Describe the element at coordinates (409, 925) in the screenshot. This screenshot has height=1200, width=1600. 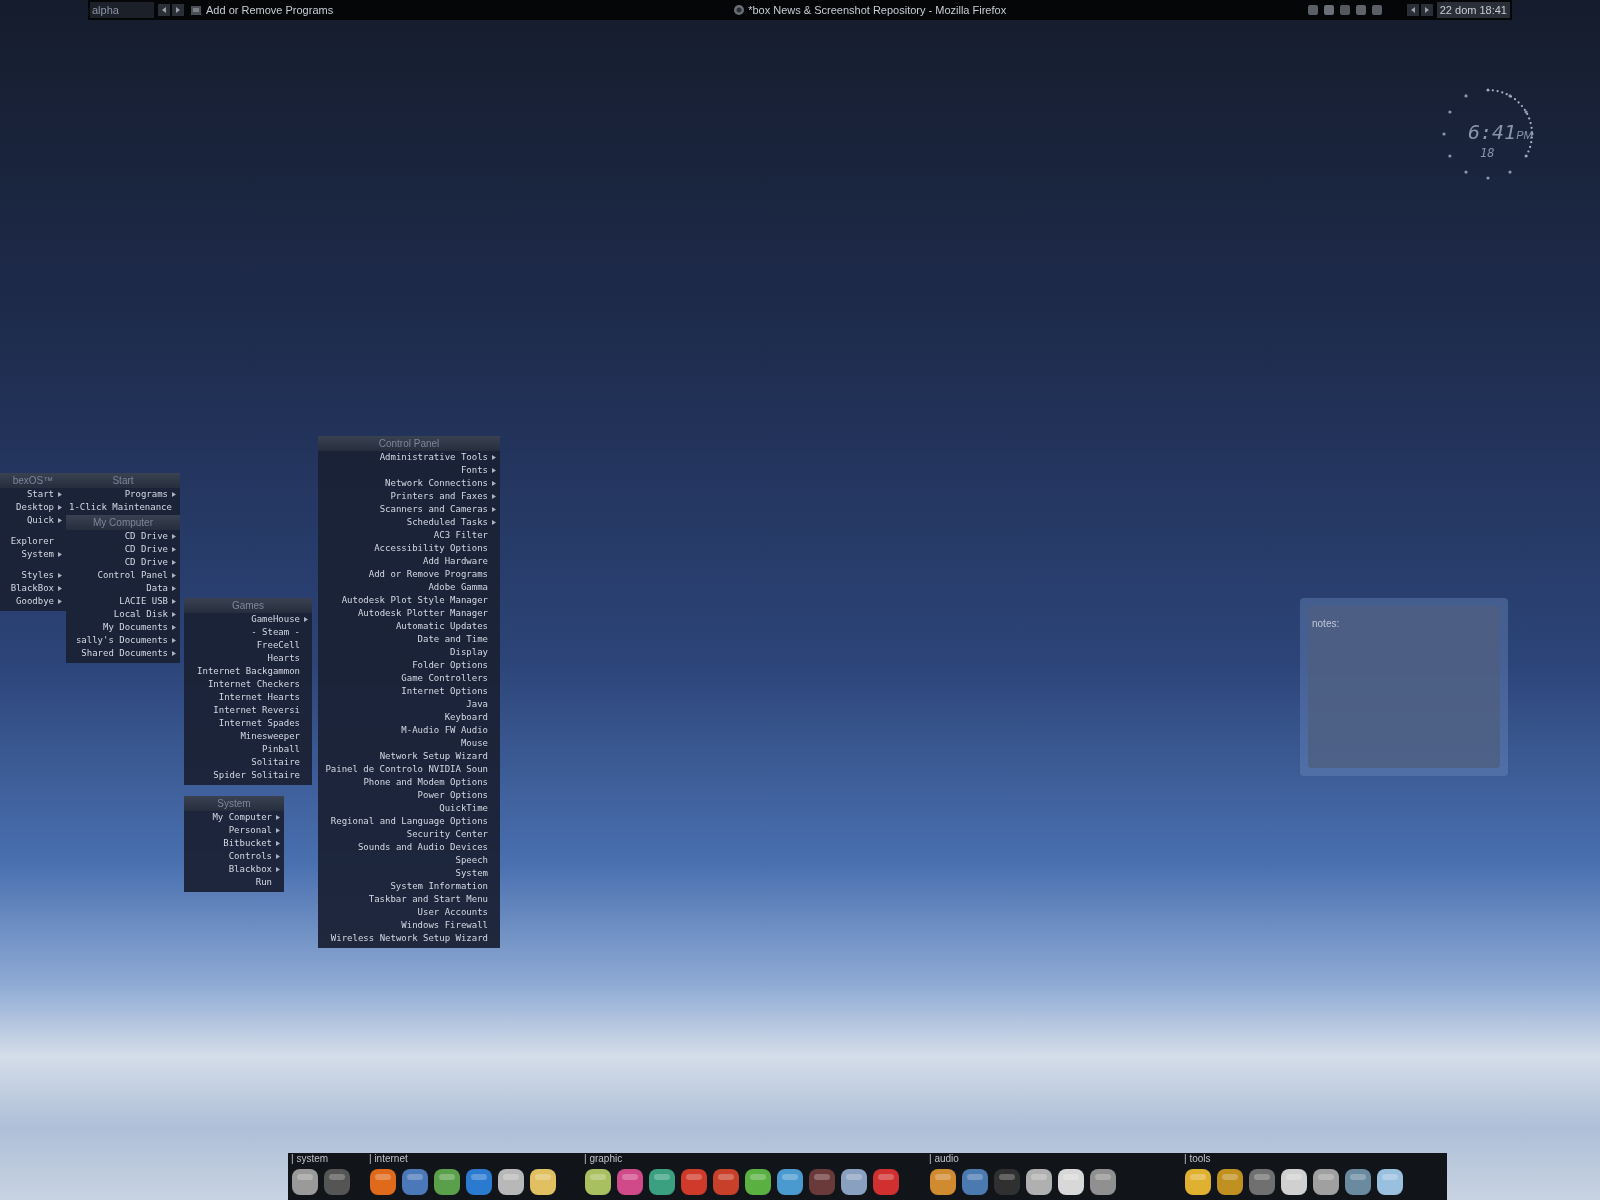
I see `menu-item: Windows Firewall` at that location.